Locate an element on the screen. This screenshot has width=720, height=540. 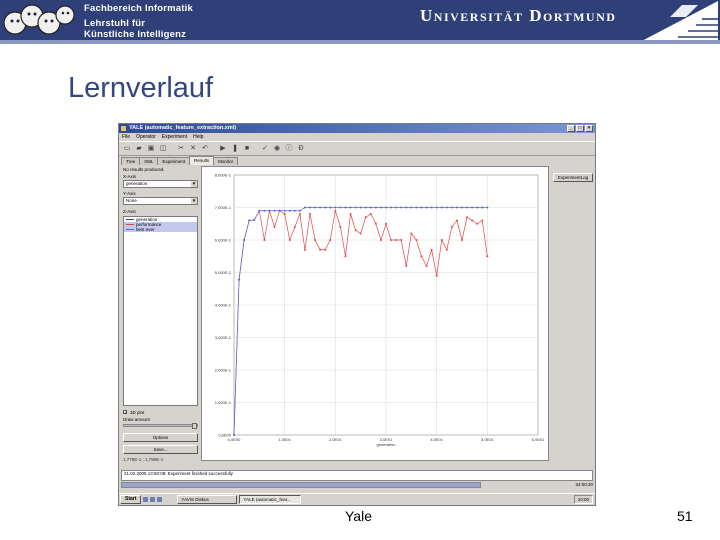
open-icon: ▰ is located at coordinates (139, 149).